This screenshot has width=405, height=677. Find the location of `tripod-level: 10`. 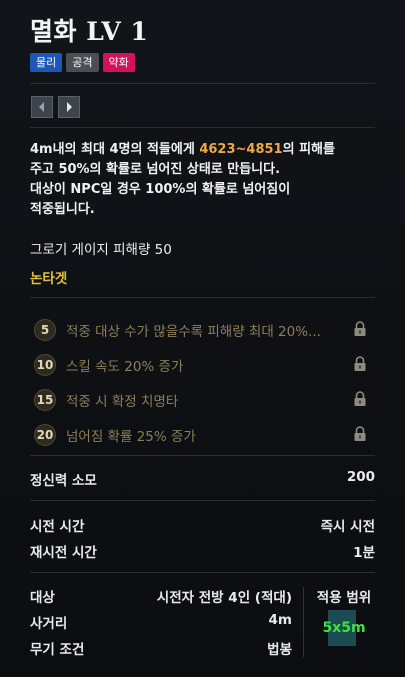

tripod-level: 10 is located at coordinates (45, 364).